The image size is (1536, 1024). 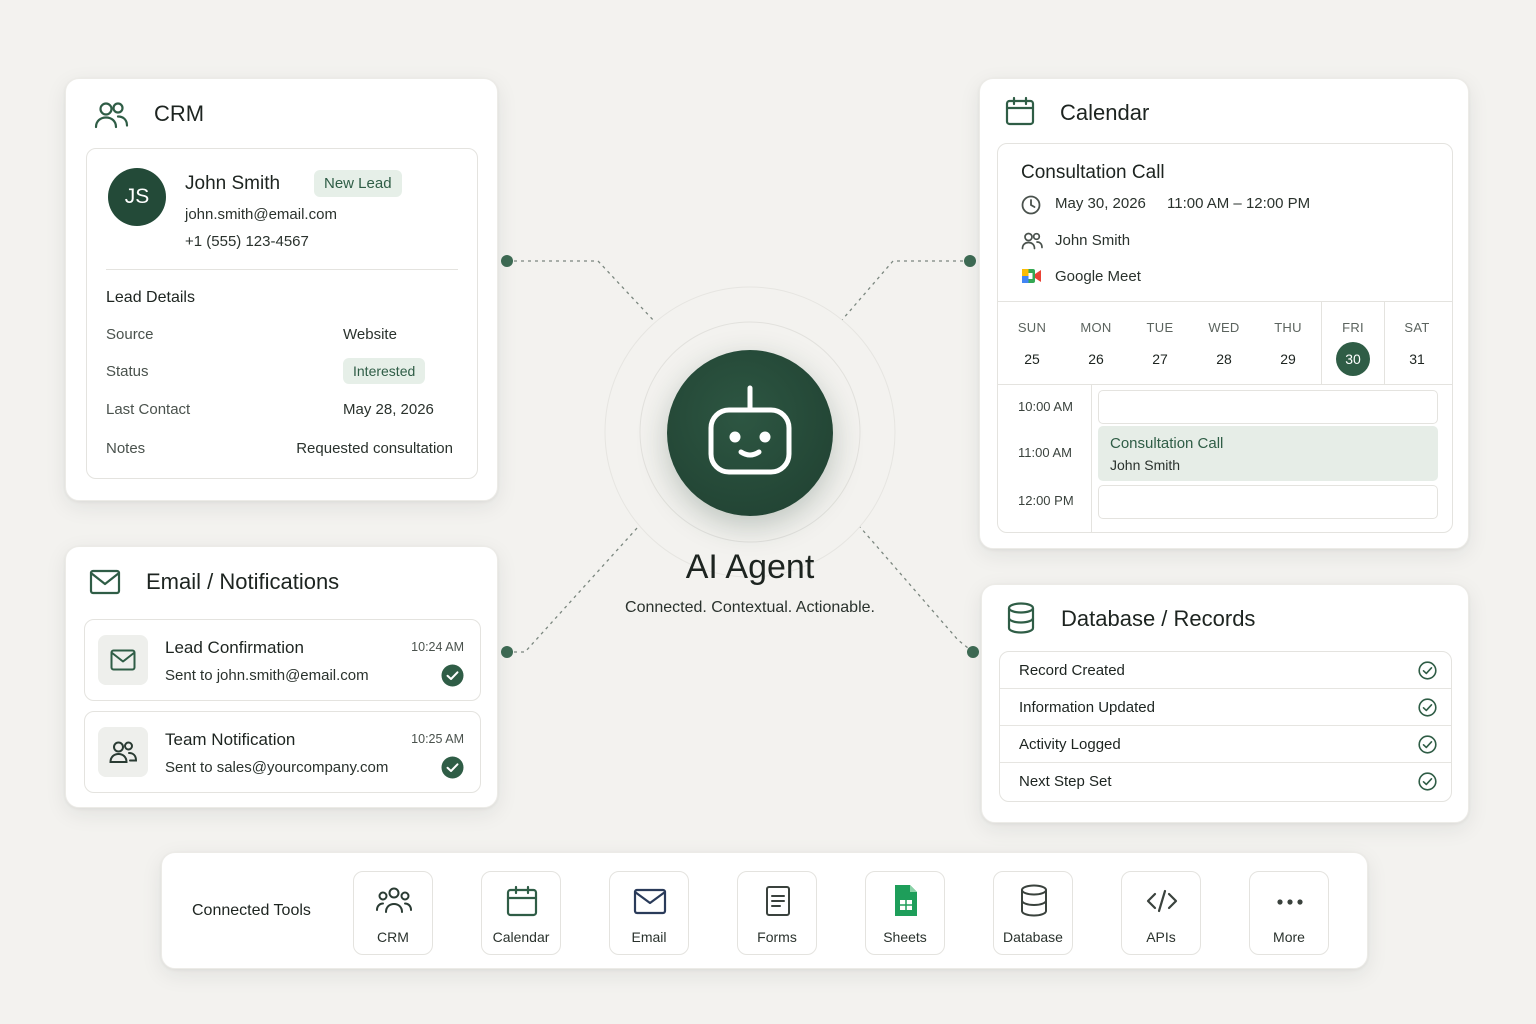 I want to click on day-column: TUE 27, so click(x=1160, y=343).